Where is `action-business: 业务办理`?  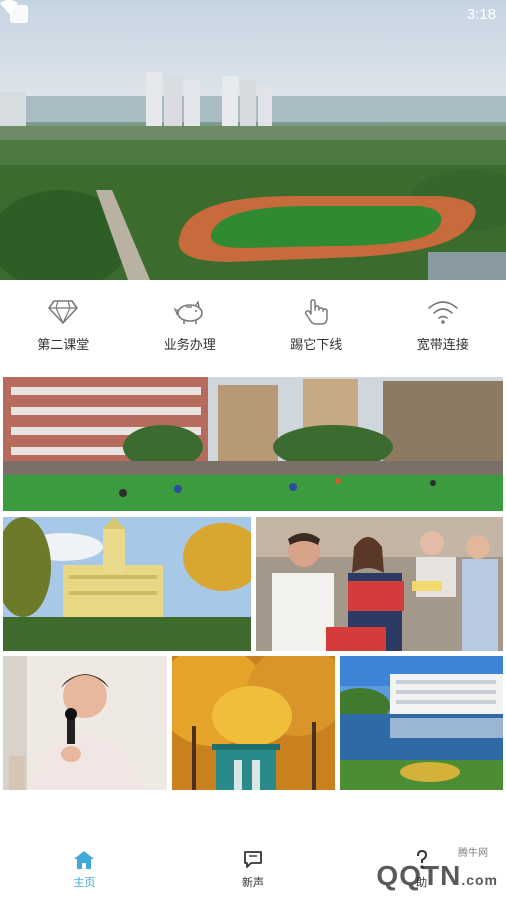
action-business: 业务办理 is located at coordinates (190, 325).